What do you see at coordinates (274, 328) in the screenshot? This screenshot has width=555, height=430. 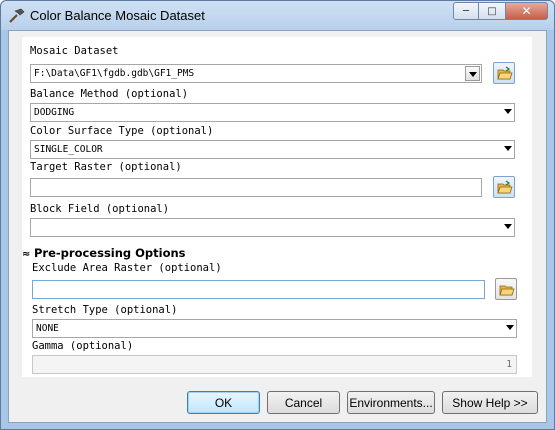 I see `stretch-type-combo: NONE` at bounding box center [274, 328].